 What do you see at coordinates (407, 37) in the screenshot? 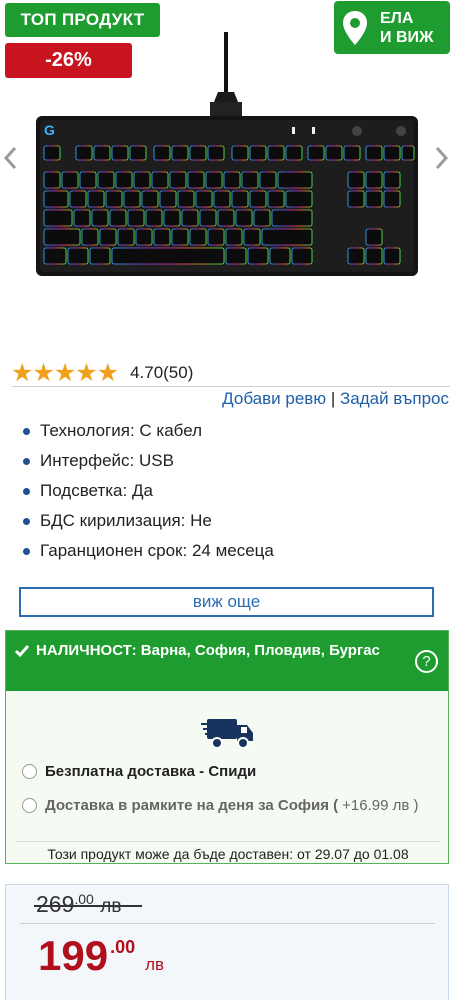
I see `come-see-line2: И ВИЖ` at bounding box center [407, 37].